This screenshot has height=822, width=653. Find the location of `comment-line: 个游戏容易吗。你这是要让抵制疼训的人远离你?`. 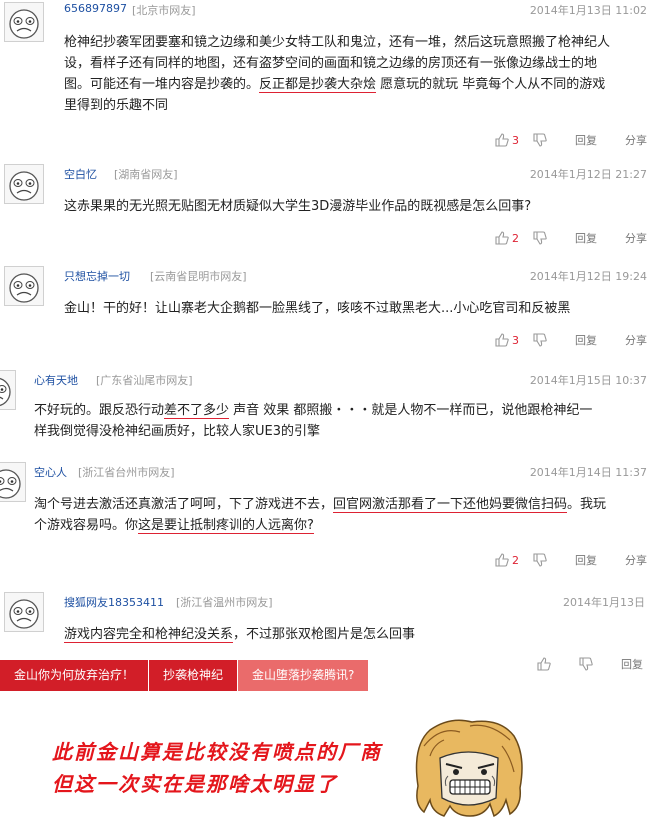

comment-line: 个游戏容易吗。你这是要让抵制疼训的人远离你? is located at coordinates (343, 525).